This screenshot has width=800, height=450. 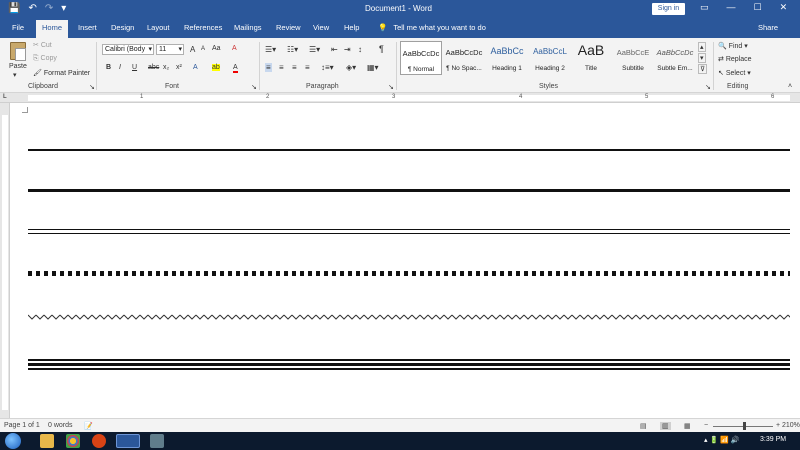 What do you see at coordinates (288, 27) in the screenshot?
I see `tab-review: Review` at bounding box center [288, 27].